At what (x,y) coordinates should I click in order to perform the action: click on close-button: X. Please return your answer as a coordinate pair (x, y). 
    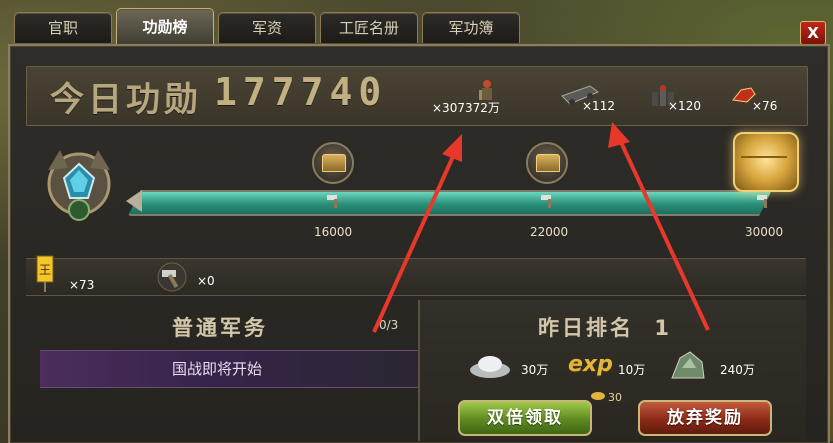
    Looking at the image, I should click on (813, 33).